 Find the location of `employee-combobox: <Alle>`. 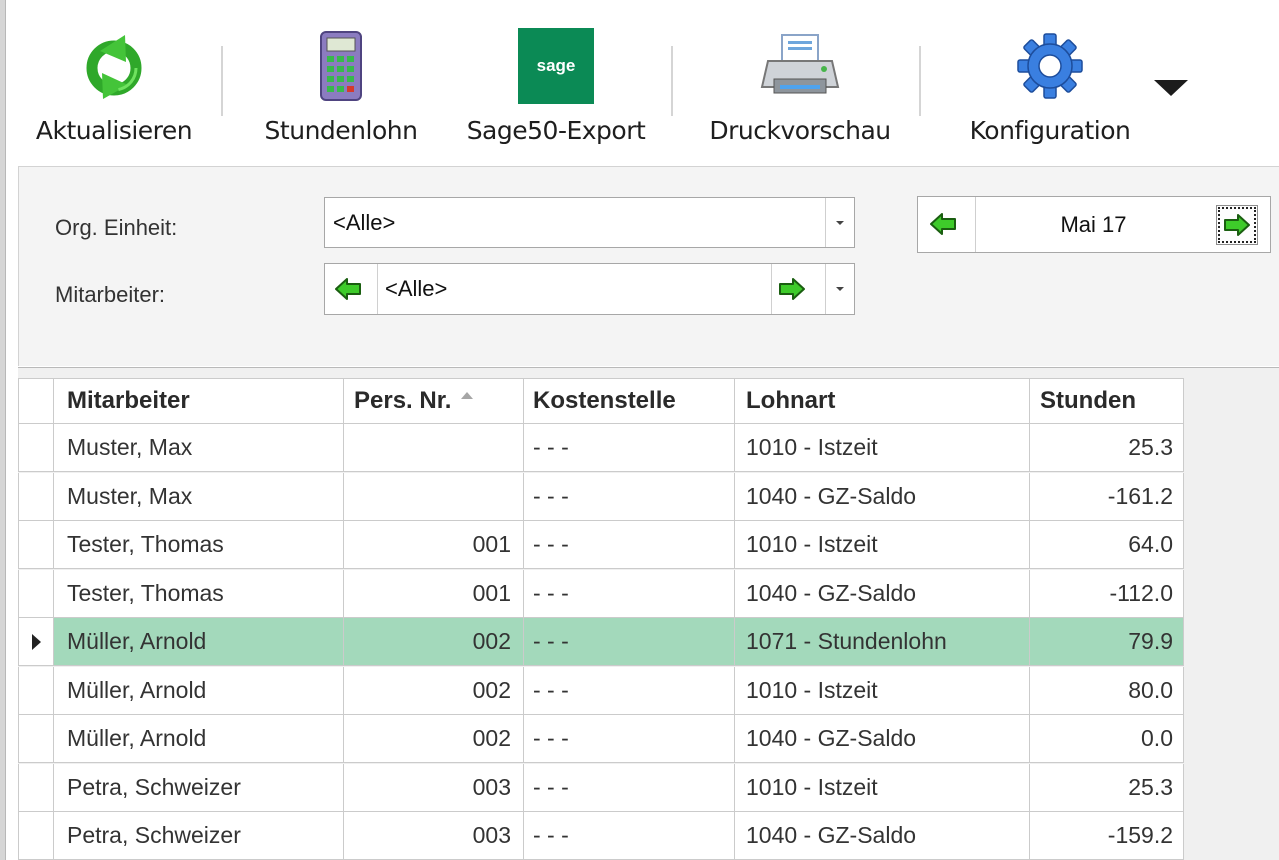

employee-combobox: <Alle> is located at coordinates (589, 289).